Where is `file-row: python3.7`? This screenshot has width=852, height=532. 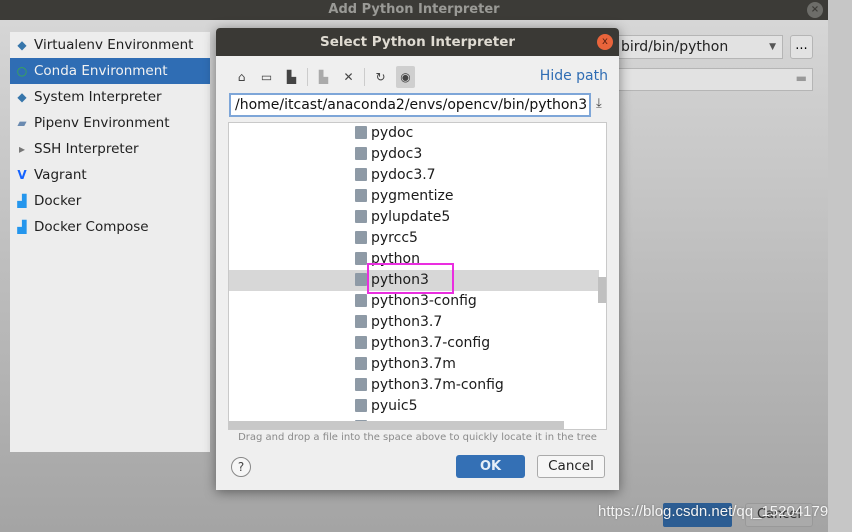
file-row: python3.7 is located at coordinates (414, 322).